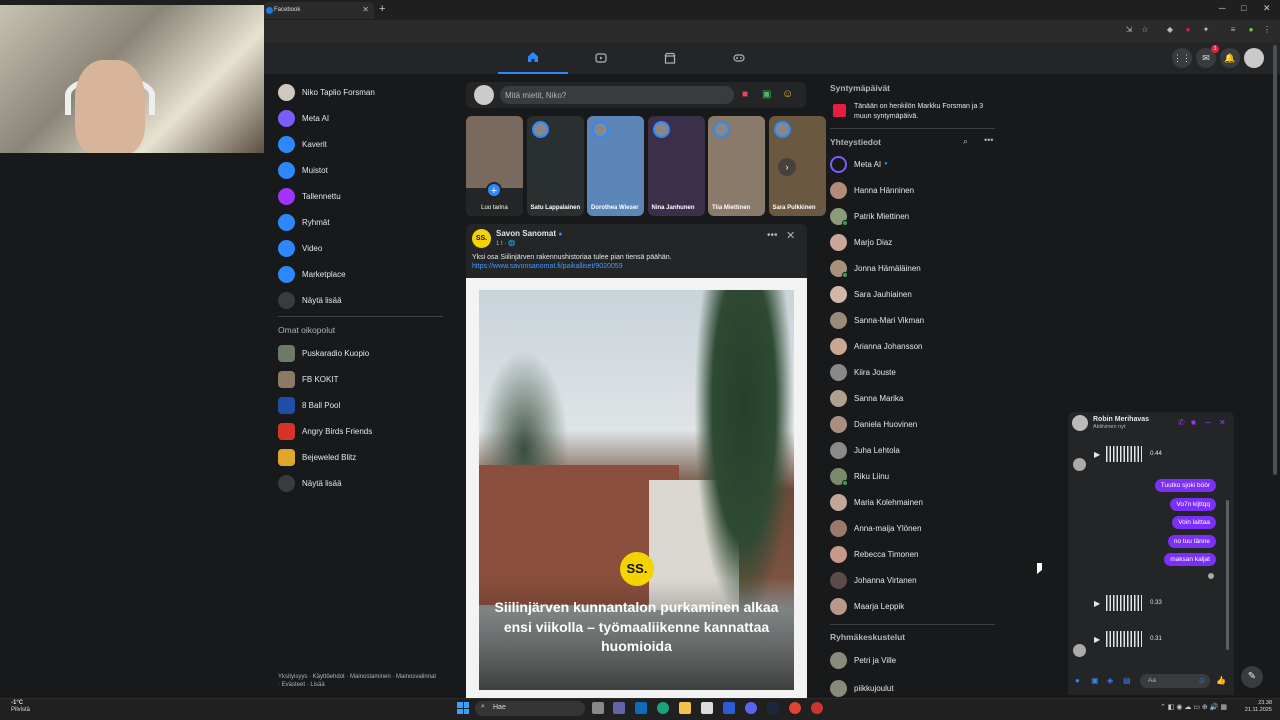 The width and height of the screenshot is (1280, 720). Describe the element at coordinates (1145, 30) in the screenshot. I see `bookmark-star-icon: ☆` at that location.